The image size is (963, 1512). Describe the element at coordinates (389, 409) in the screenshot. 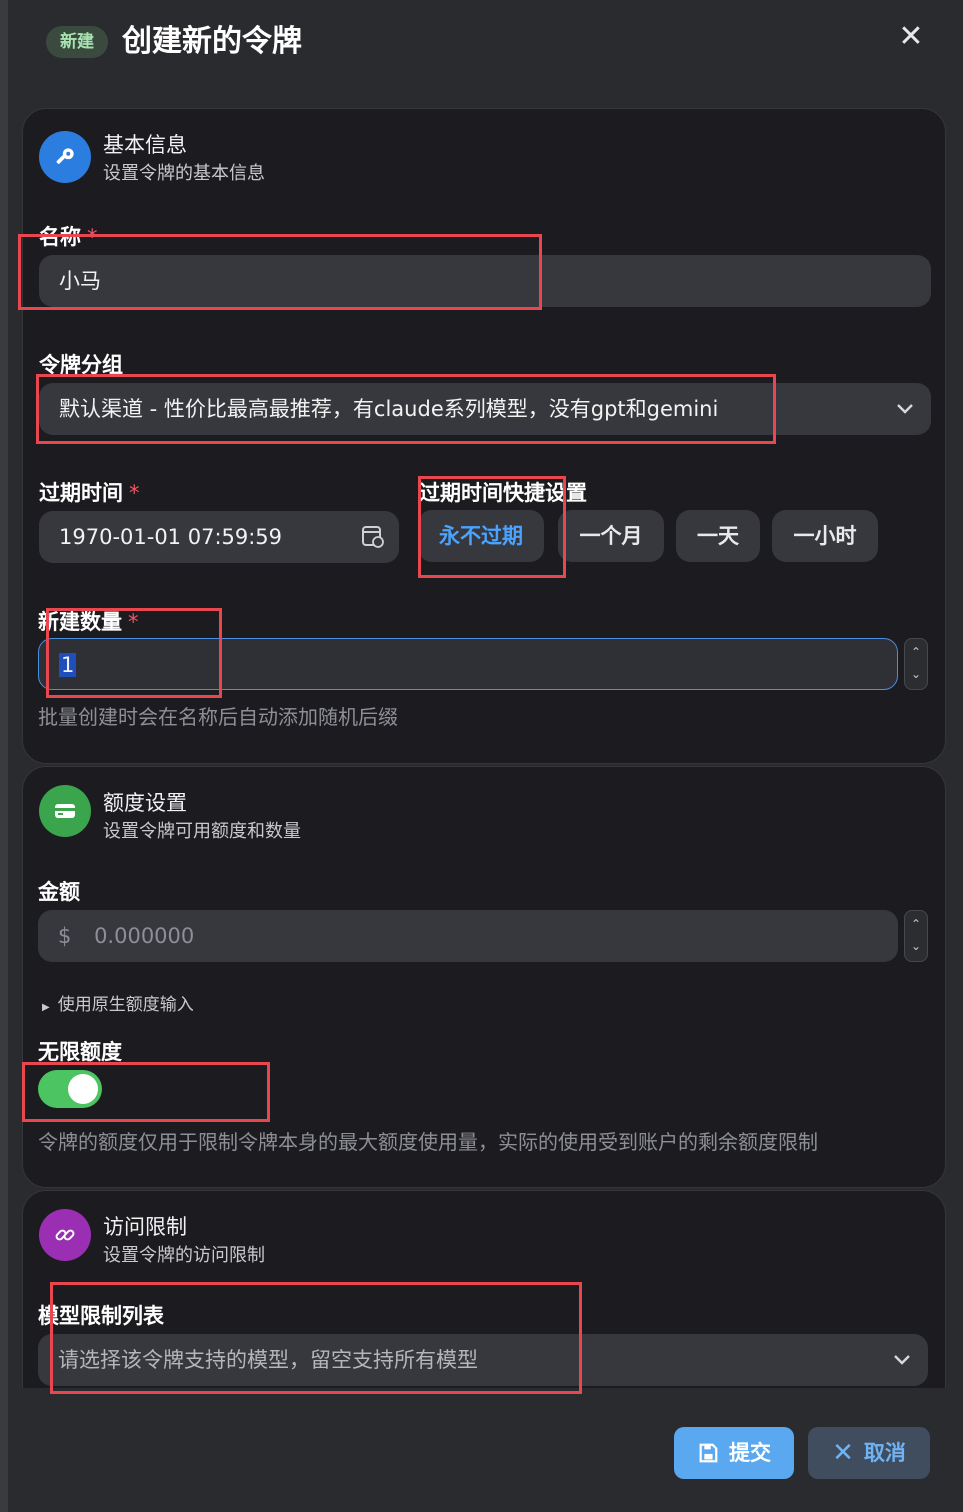

I see `group-select-value: 默认渠道 - 性价比最高最推荐，有claude系列模型，没有gpt和gemini` at that location.